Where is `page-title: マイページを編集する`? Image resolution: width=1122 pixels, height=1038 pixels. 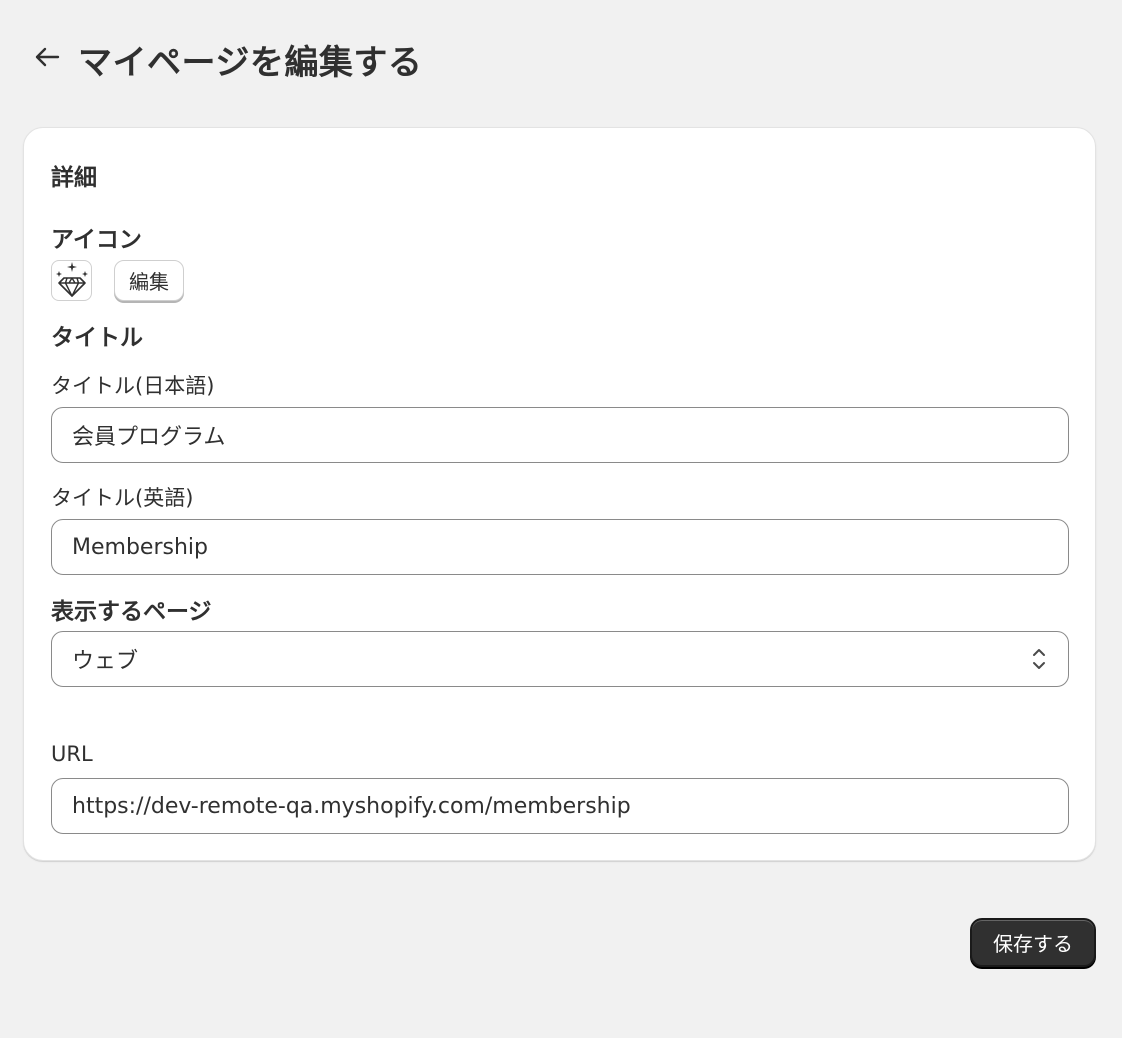 page-title: マイページを編集する is located at coordinates (250, 62).